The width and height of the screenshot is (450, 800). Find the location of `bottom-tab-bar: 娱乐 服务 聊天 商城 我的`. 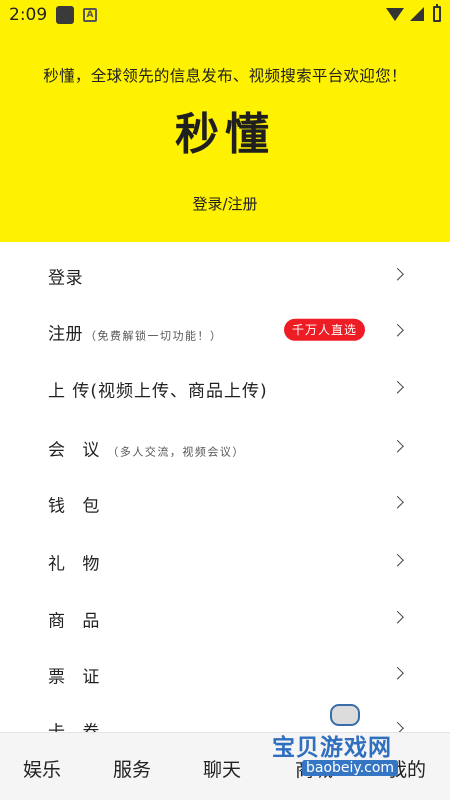

bottom-tab-bar: 娱乐 服务 聊天 商城 我的 is located at coordinates (225, 766).